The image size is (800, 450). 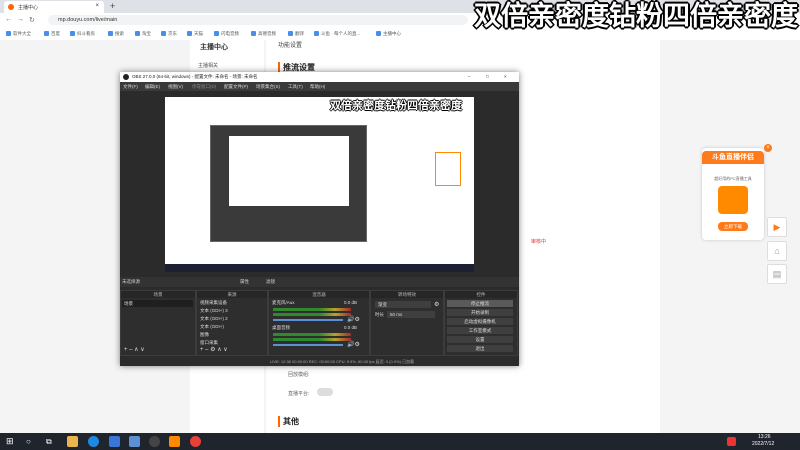 I want to click on file-explorer-icon, so click(x=72, y=441).